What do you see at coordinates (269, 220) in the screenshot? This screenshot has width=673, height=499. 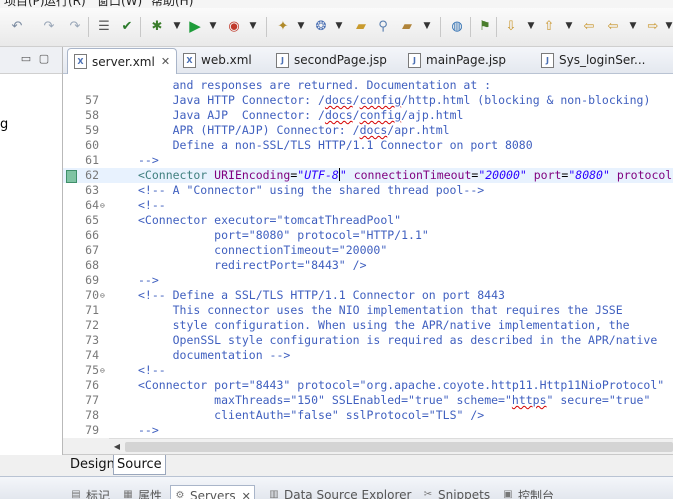 I see `code-text: <Connector executor="tomcatThreadPool"` at bounding box center [269, 220].